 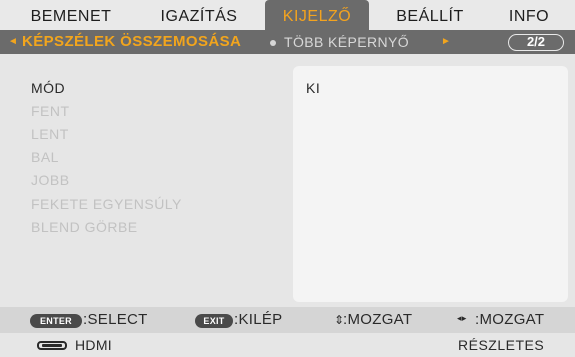 What do you see at coordinates (430, 15) in the screenshot?
I see `tab-beallit: BEÁLLÍT` at bounding box center [430, 15].